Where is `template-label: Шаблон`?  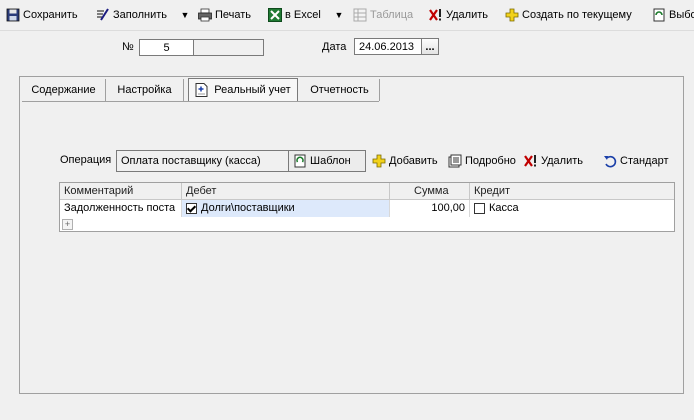 template-label: Шаблон is located at coordinates (330, 161).